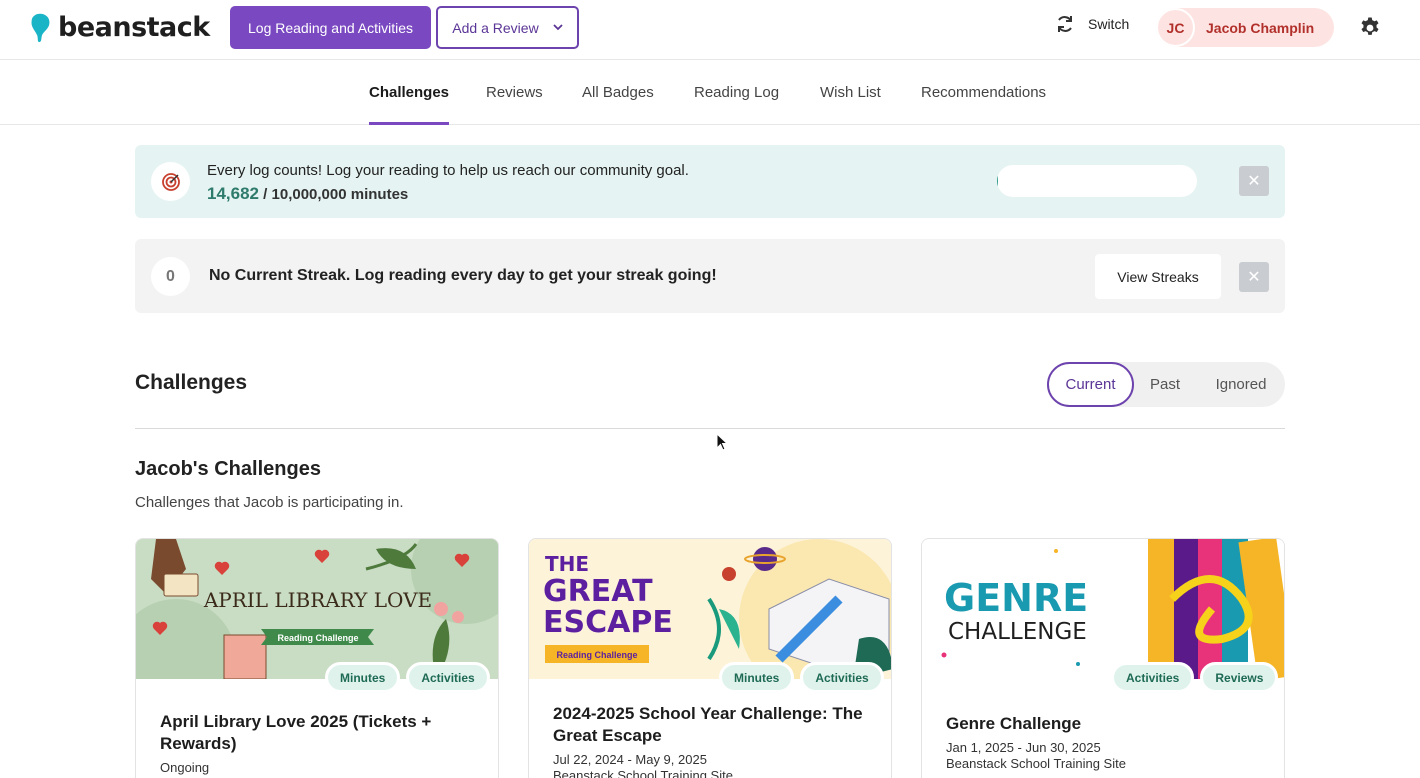  Describe the element at coordinates (170, 276) in the screenshot. I see `streak-count: 0` at that location.